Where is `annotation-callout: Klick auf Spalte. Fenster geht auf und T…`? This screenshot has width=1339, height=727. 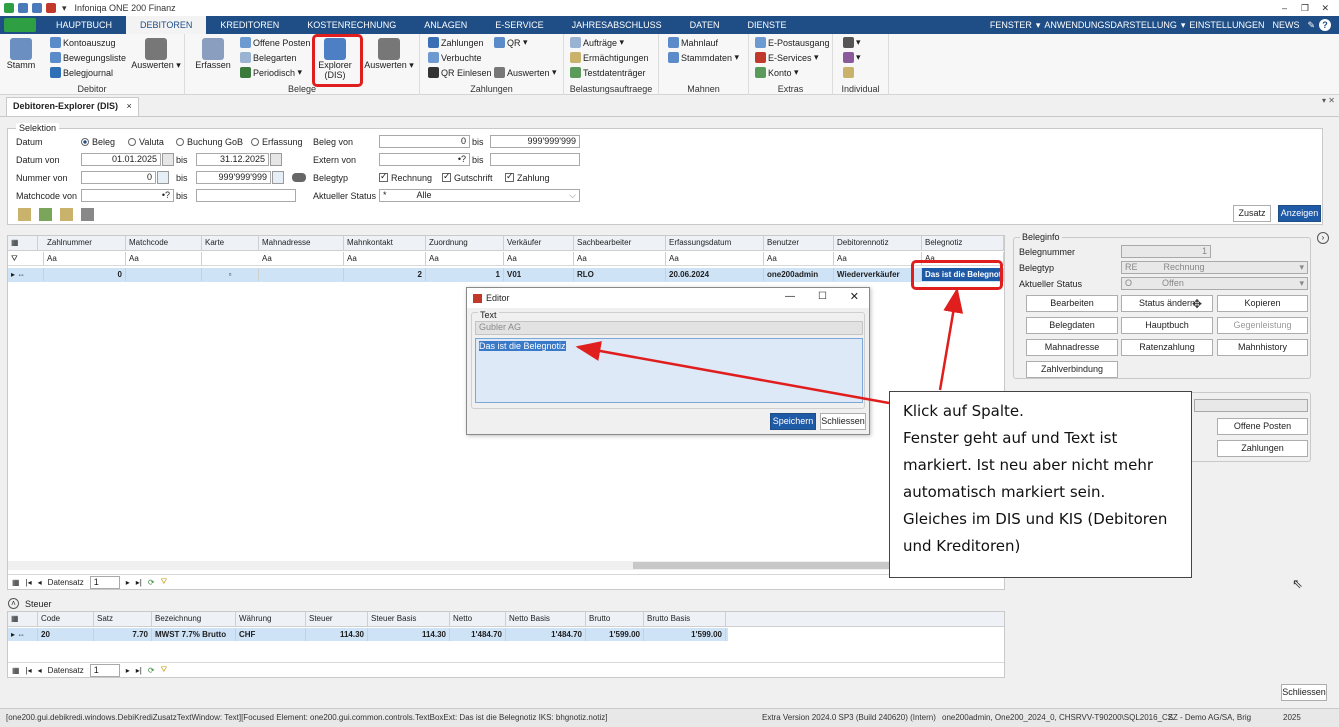
annotation-callout: Klick auf Spalte. Fenster geht auf und T… is located at coordinates (1040, 484).